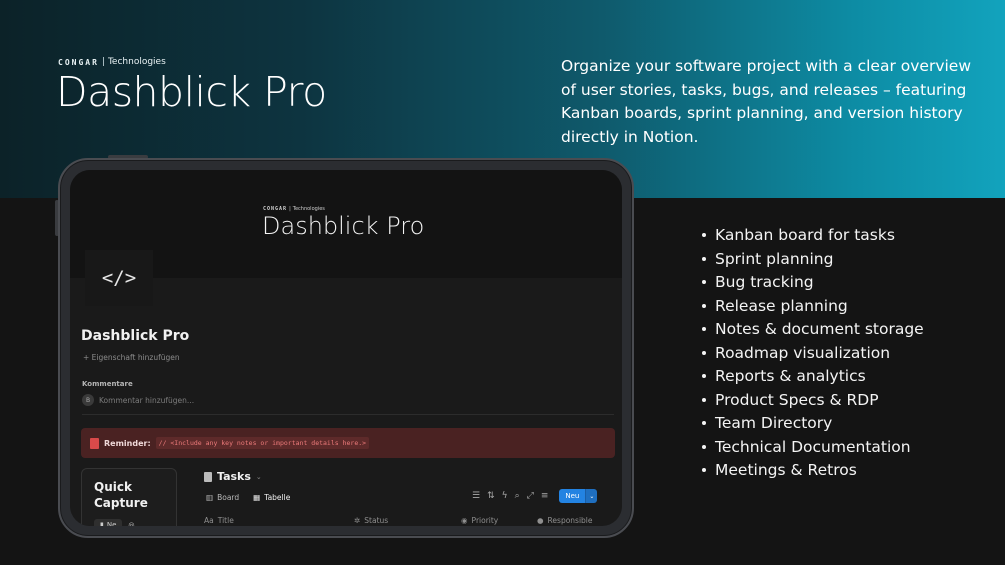  What do you see at coordinates (208, 476) in the screenshot?
I see `document-icon` at bounding box center [208, 476].